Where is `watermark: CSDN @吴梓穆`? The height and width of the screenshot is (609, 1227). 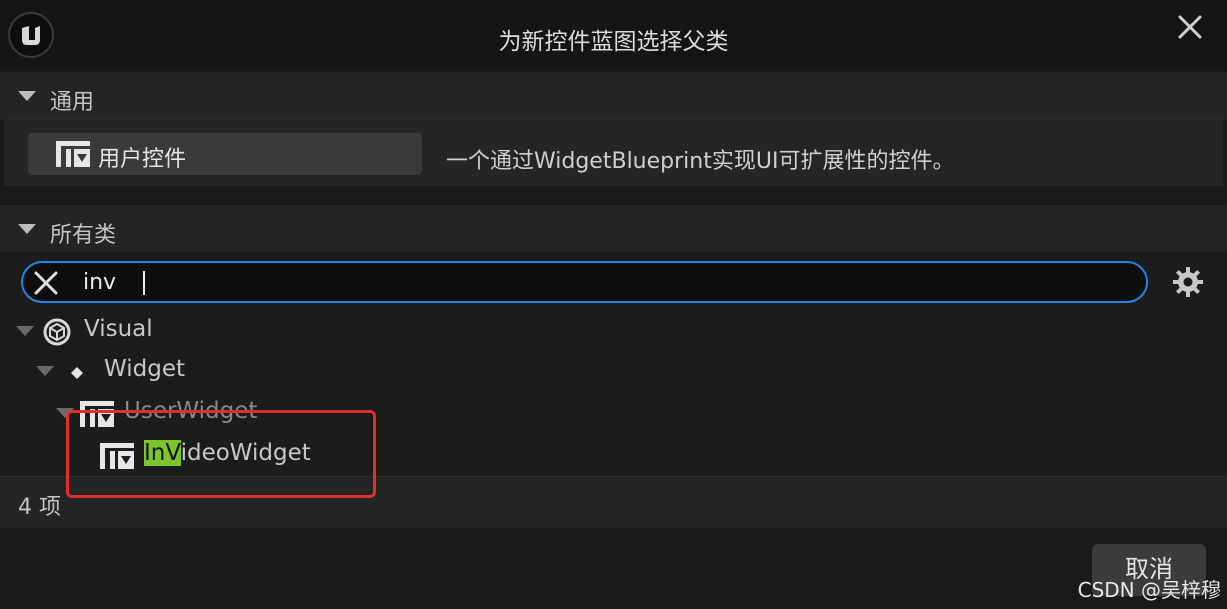
watermark: CSDN @吴梓穆 is located at coordinates (1149, 590).